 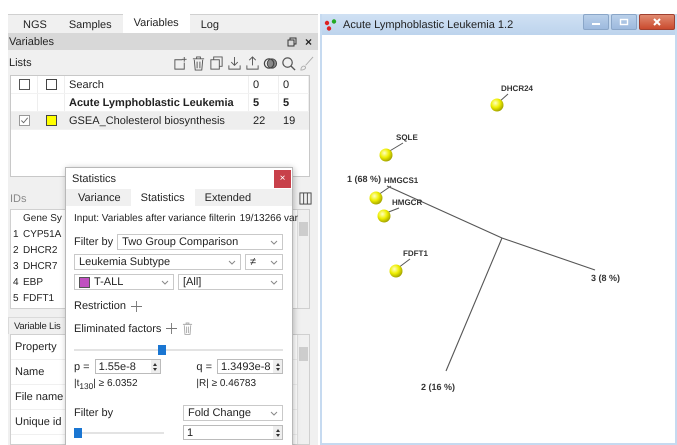 I want to click on close-icon, so click(x=657, y=22).